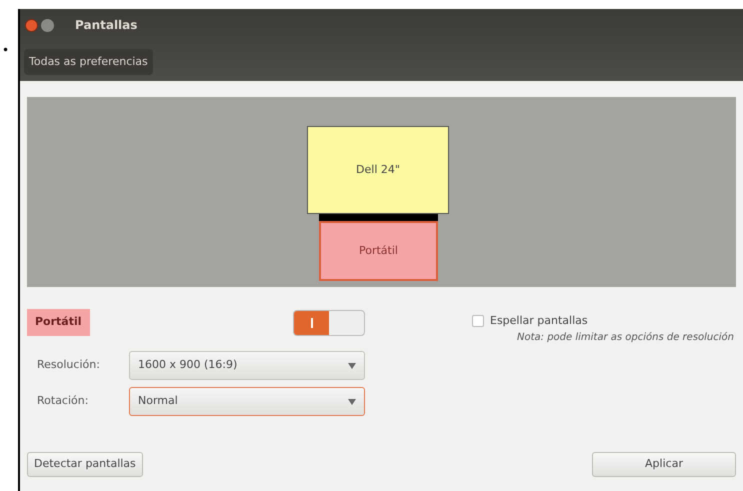 The width and height of the screenshot is (743, 491). I want to click on note-text: Nota: pode limitar as opcións de resolución, so click(625, 337).